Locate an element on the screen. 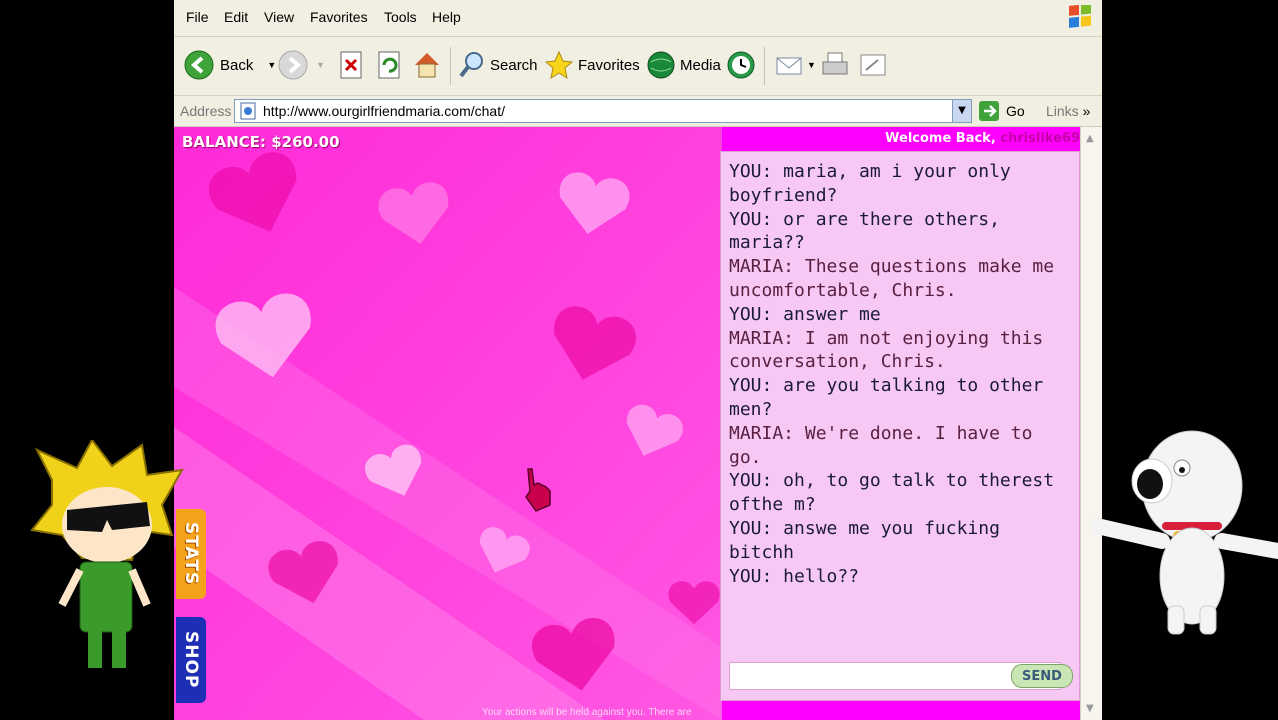  back-button: Back ▼ is located at coordinates (230, 65).